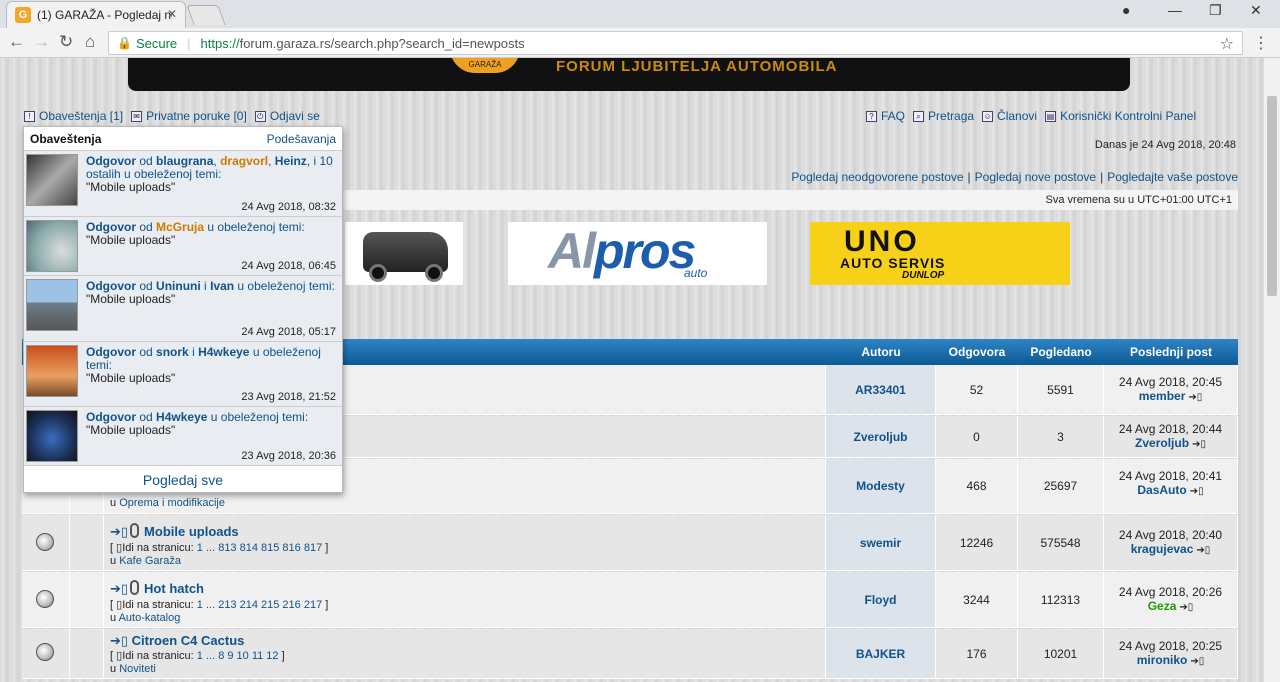  What do you see at coordinates (1120, 116) in the screenshot?
I see `user-control-panel-link: ▤ Korisnički Kontrolni Panel` at bounding box center [1120, 116].